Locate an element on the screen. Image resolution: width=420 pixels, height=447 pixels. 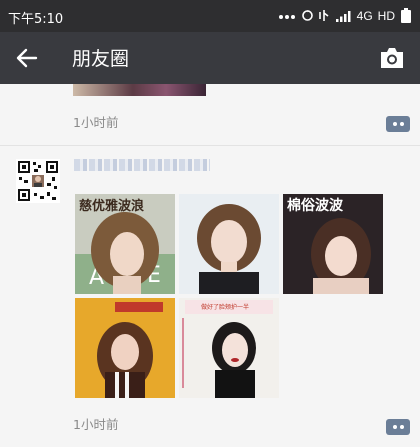
photo-4-image is located at coordinates (125, 348).